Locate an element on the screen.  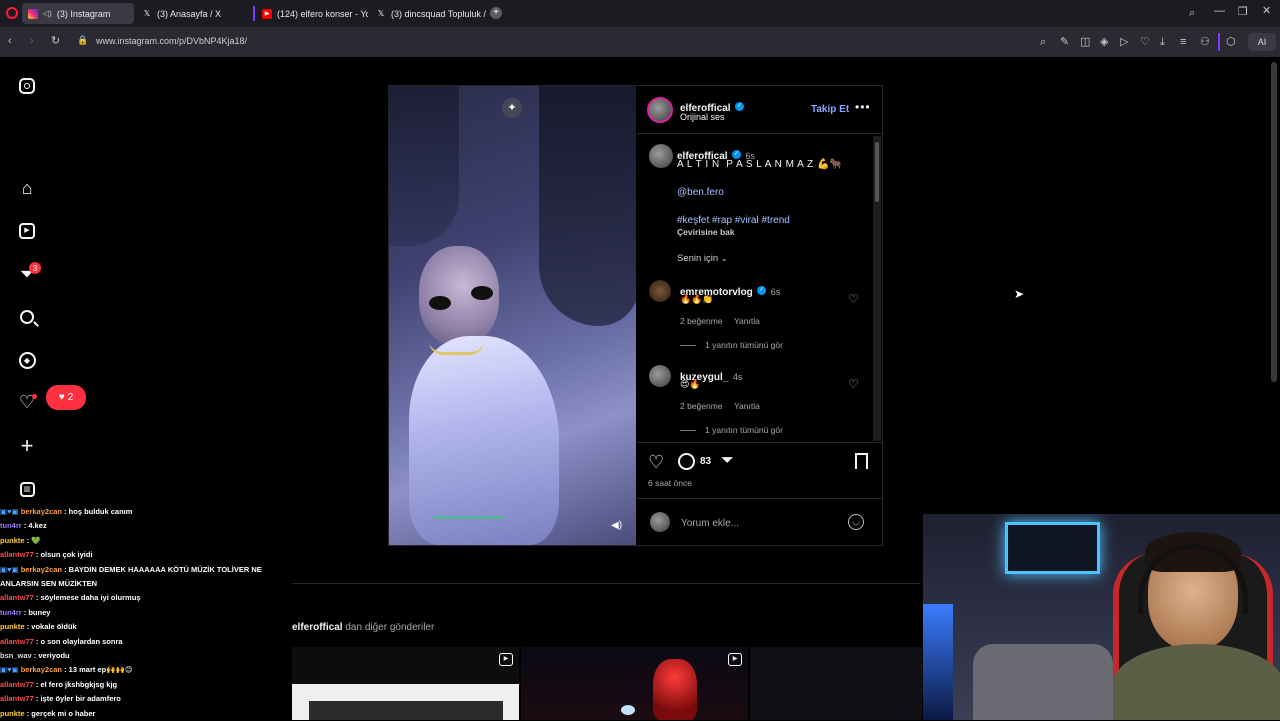
chat-text: : o son olaylardan sonra is located at coordinates (79, 641).